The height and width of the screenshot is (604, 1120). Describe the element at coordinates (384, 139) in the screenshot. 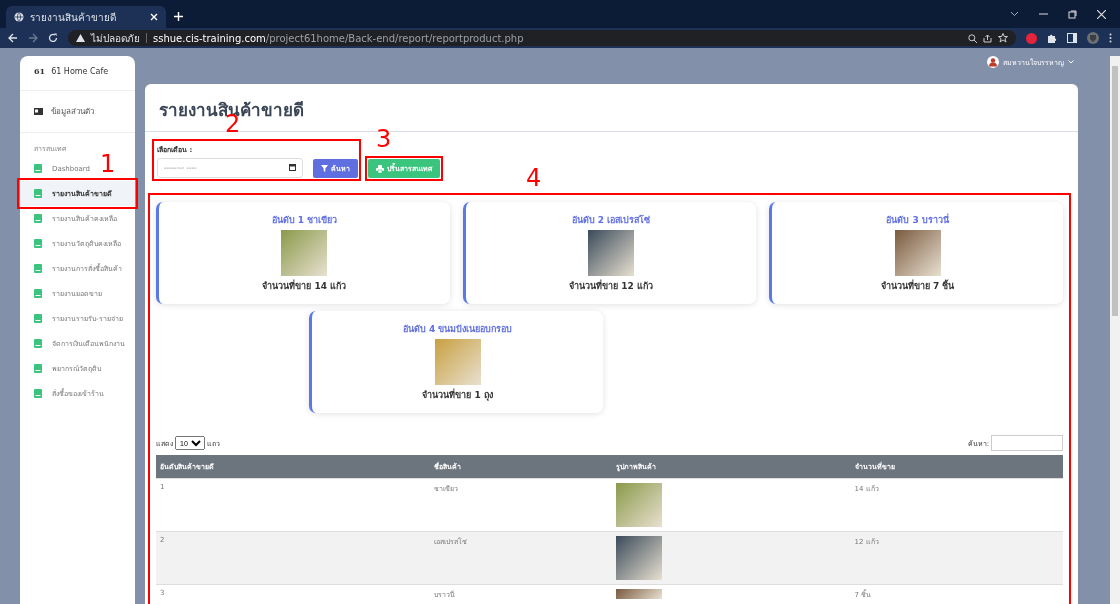

I see `annotation-number: 3` at that location.